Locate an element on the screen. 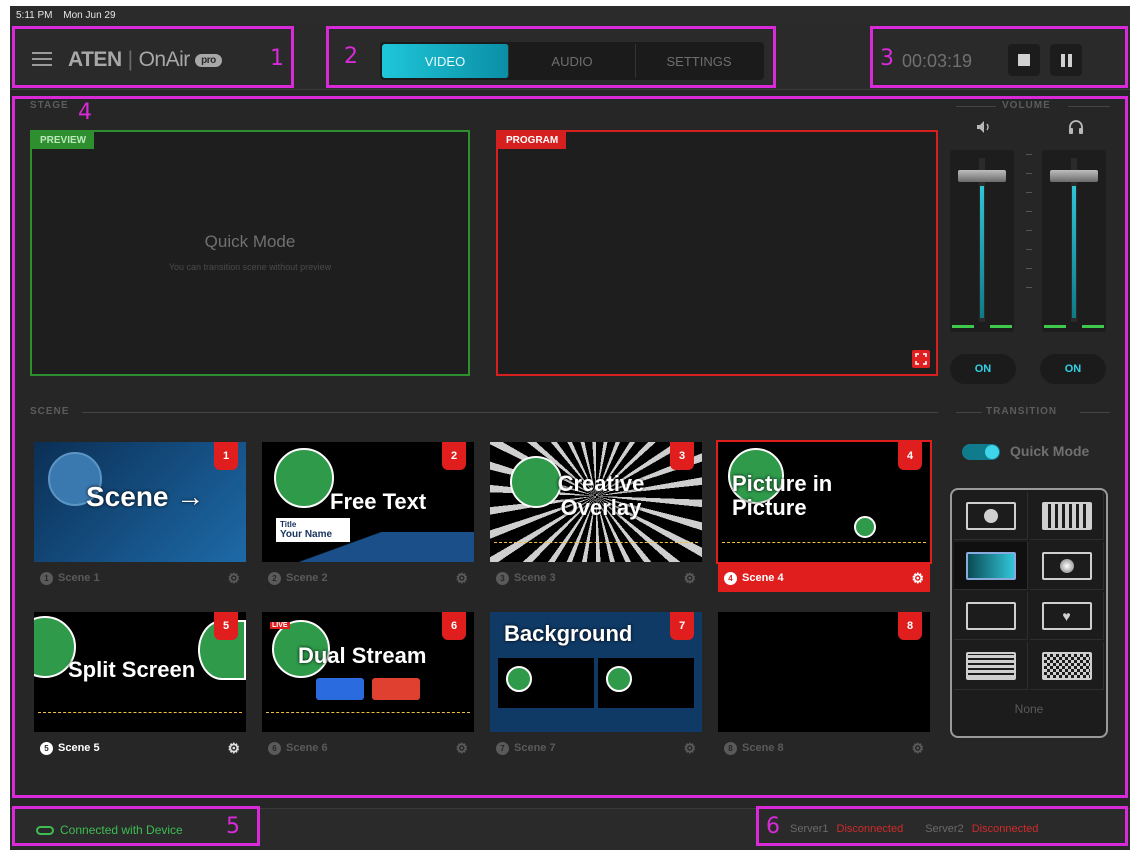 The height and width of the screenshot is (853, 1134). annotation-number-1: 1 is located at coordinates (277, 58).